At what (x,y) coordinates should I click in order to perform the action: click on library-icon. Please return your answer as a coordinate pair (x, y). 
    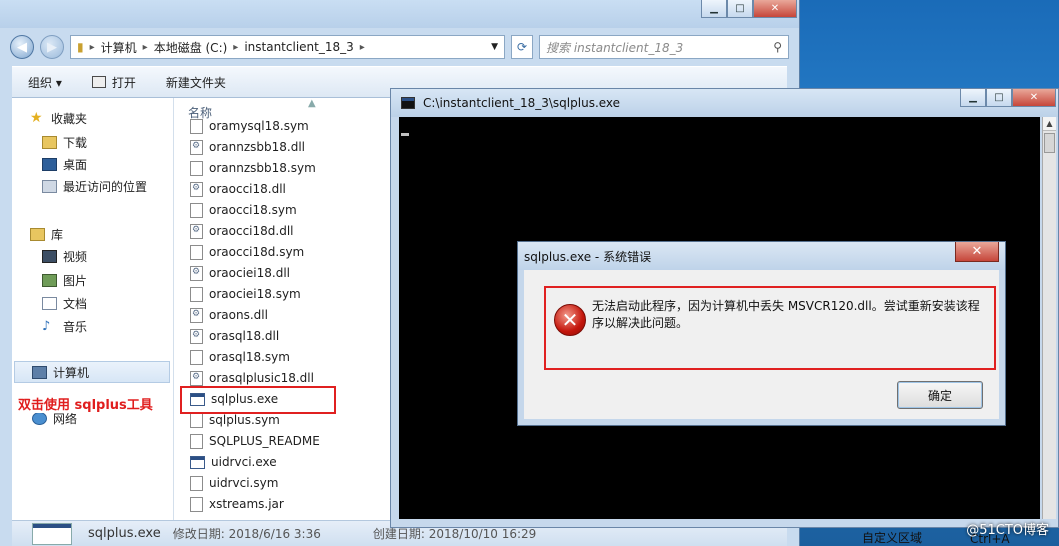
    Looking at the image, I should click on (37, 234).